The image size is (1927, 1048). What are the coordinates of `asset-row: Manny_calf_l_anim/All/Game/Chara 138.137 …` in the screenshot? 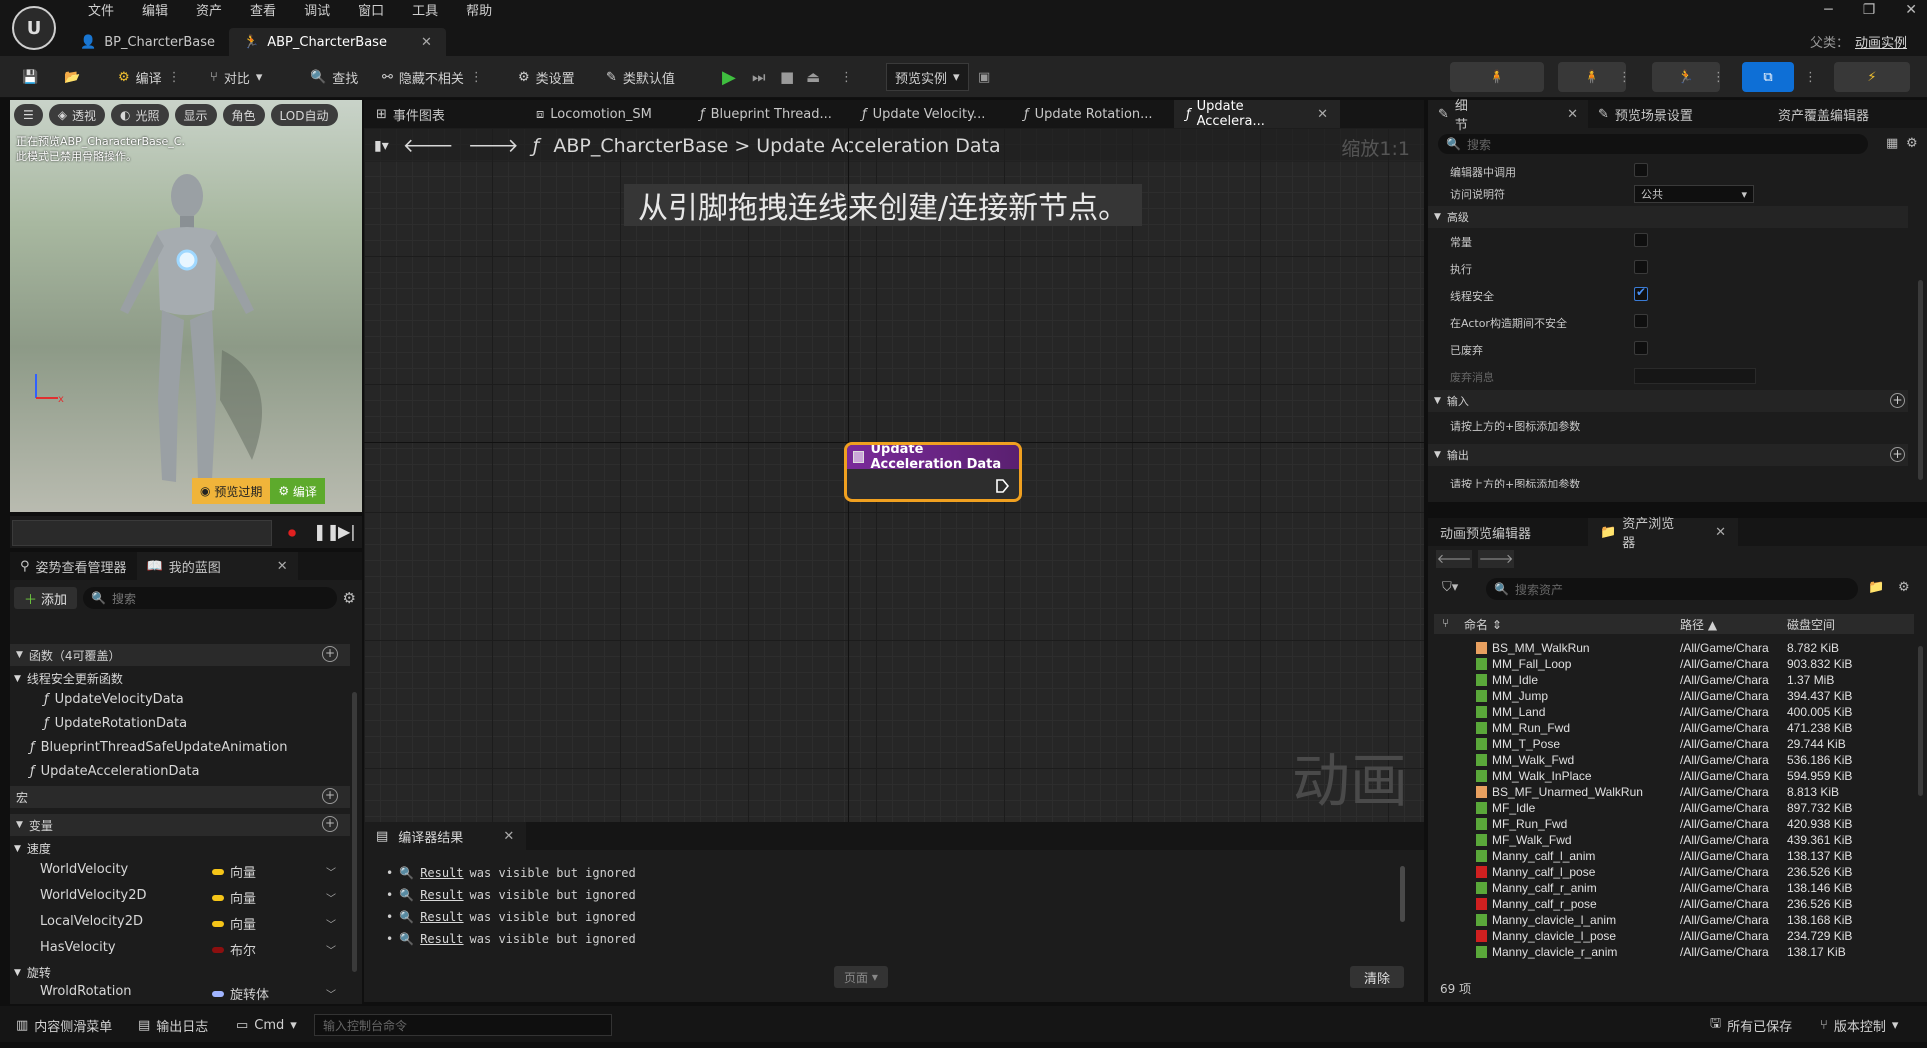 It's located at (1674, 856).